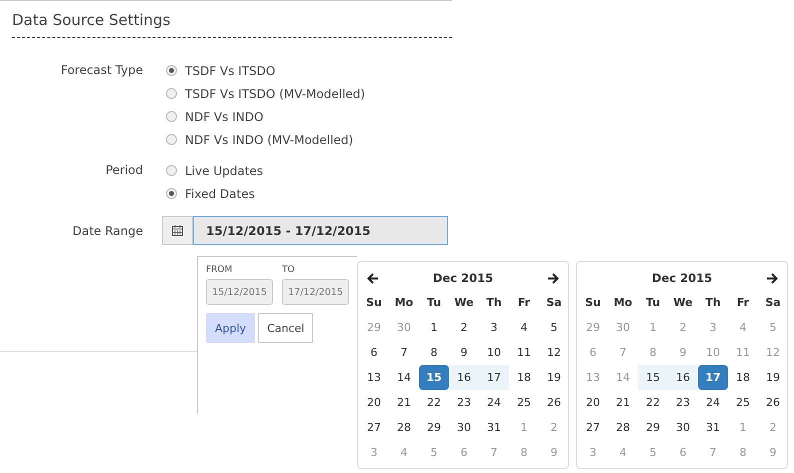 This screenshot has width=794, height=473. Describe the element at coordinates (524, 352) in the screenshot. I see `calendar-day: 11` at that location.